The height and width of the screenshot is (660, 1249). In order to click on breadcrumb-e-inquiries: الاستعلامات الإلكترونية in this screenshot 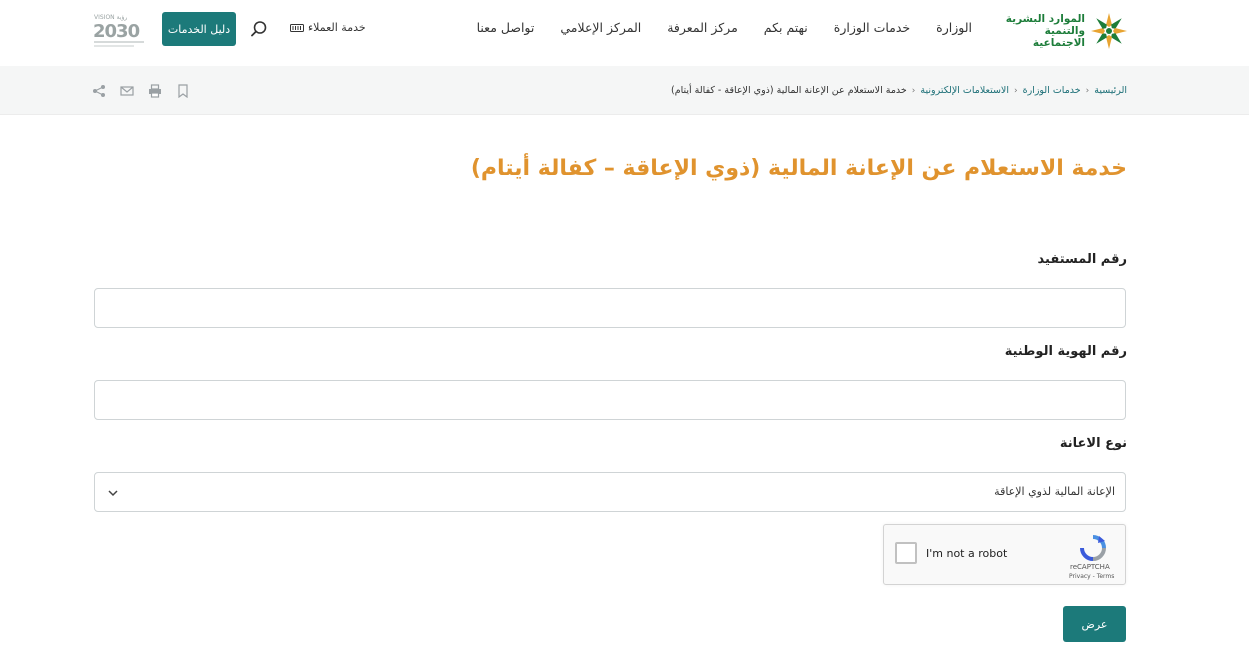, I will do `click(964, 90)`.